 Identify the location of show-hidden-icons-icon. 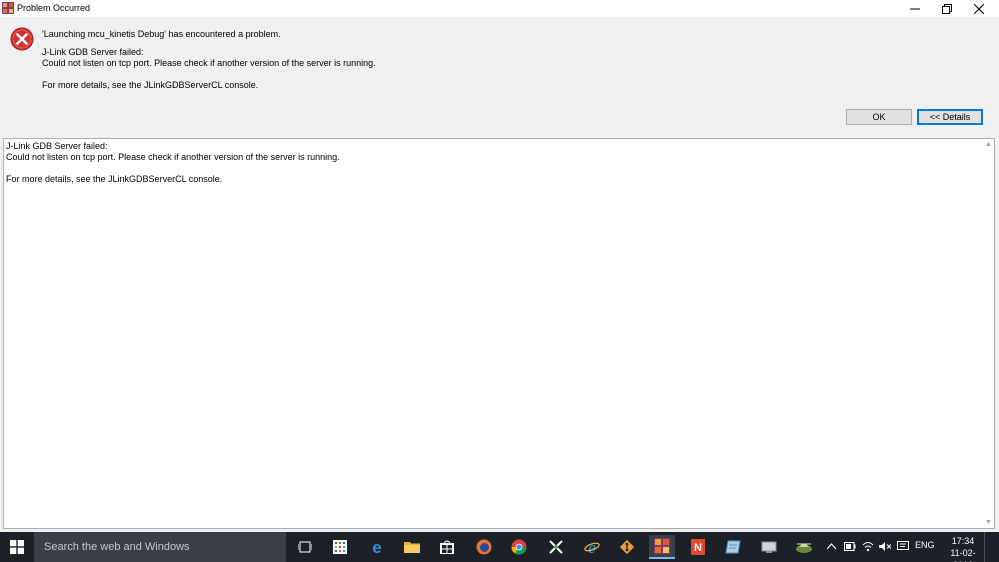
(831, 547).